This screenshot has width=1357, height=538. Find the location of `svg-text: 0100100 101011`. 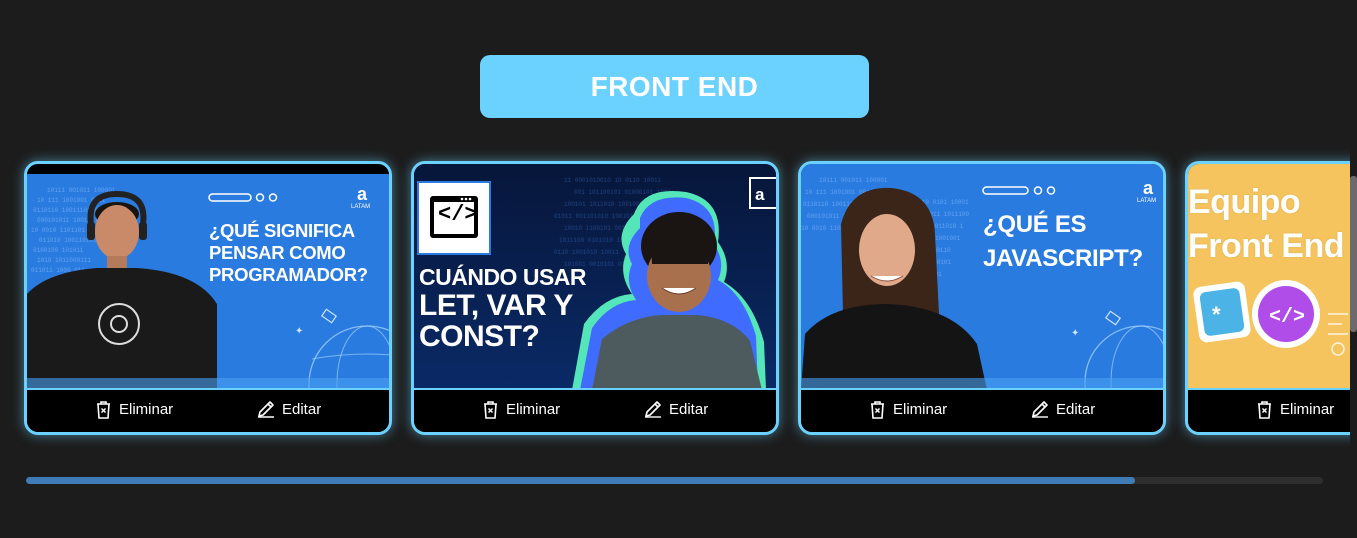

svg-text: 0100100 101011 is located at coordinates (58, 250).